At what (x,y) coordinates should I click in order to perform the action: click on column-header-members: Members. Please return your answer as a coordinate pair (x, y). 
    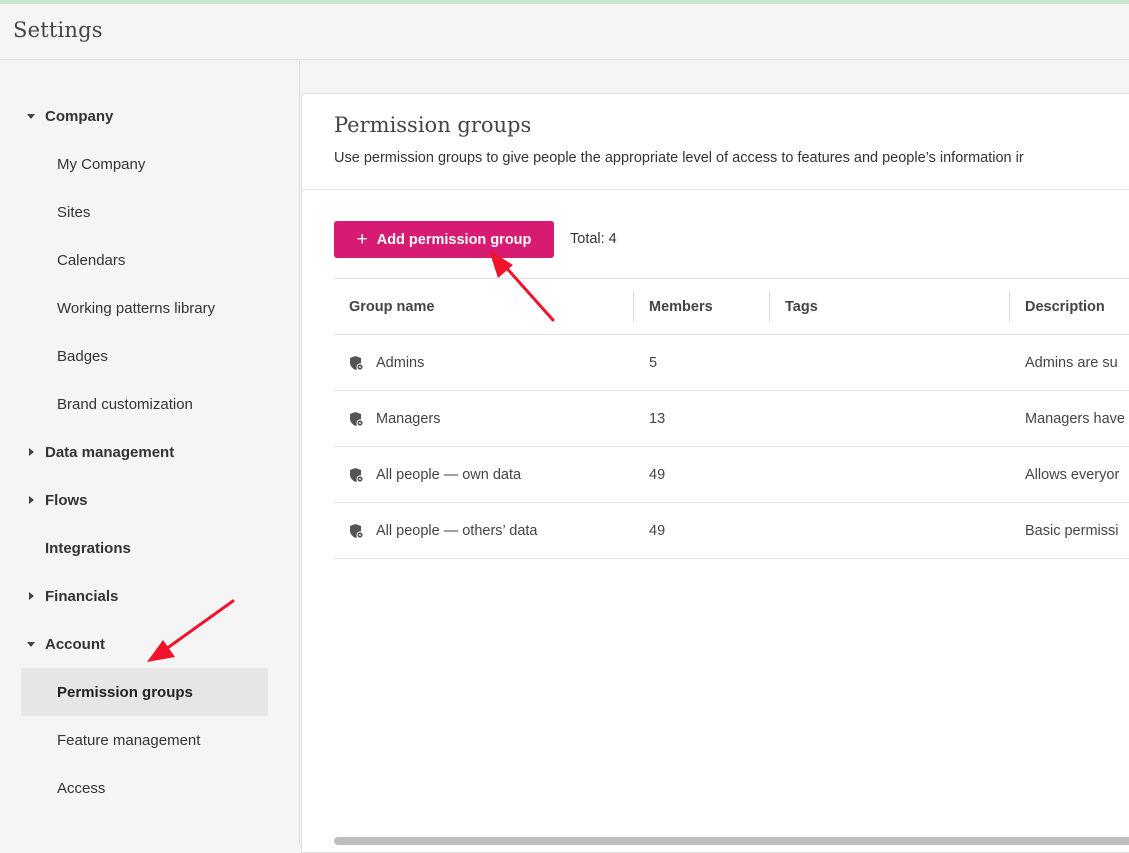
    Looking at the image, I should click on (681, 307).